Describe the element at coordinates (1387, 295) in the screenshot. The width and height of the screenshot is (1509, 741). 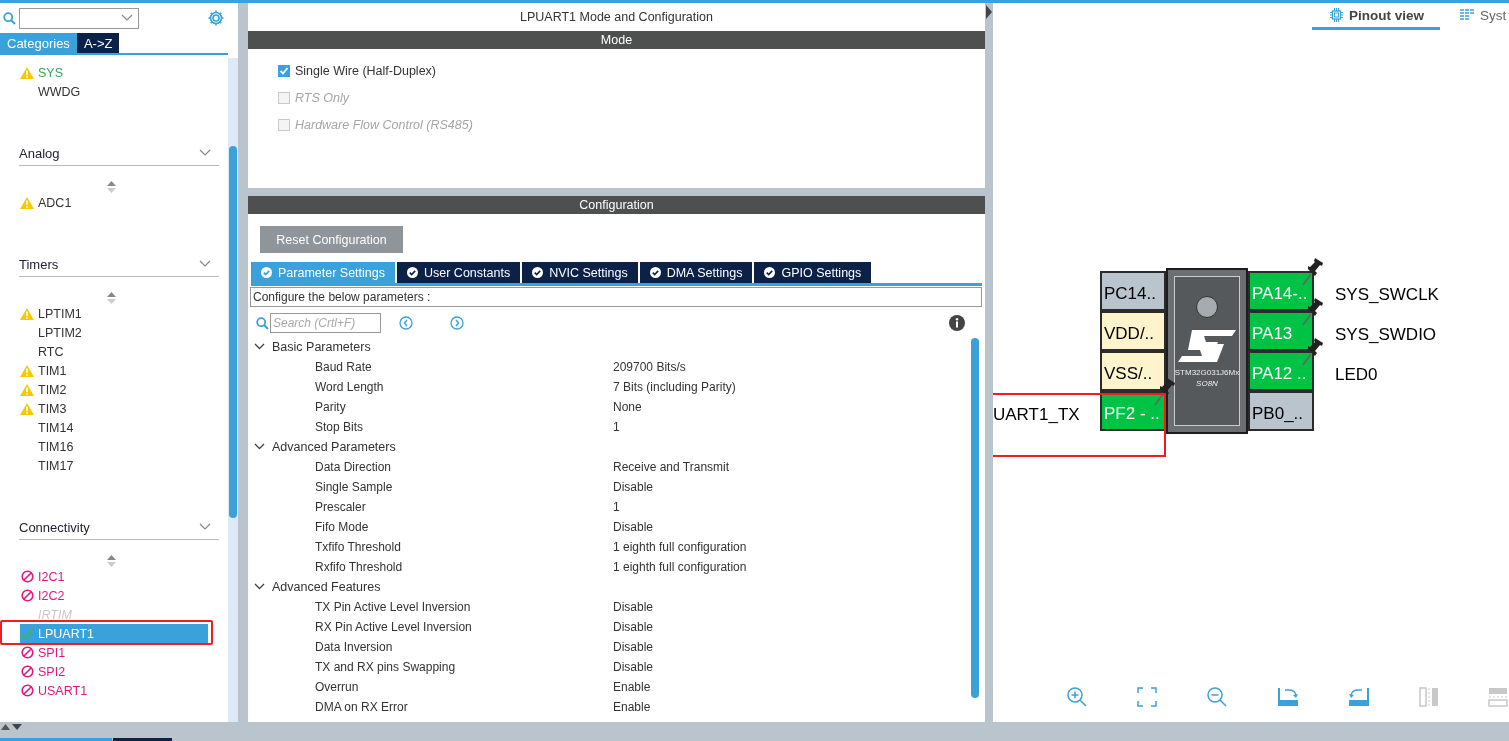
I see `signal-label: SYS_SWCLK` at that location.